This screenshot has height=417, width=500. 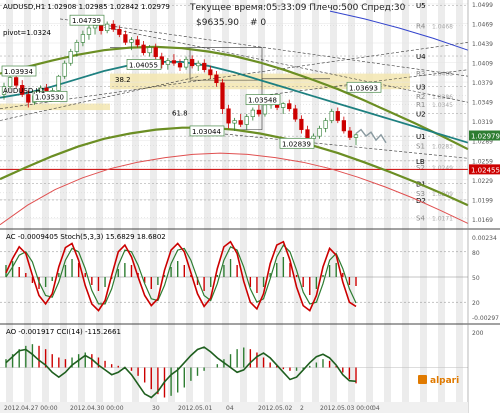 I want to click on price-tag-label: 1.03693, so click(x=363, y=88).